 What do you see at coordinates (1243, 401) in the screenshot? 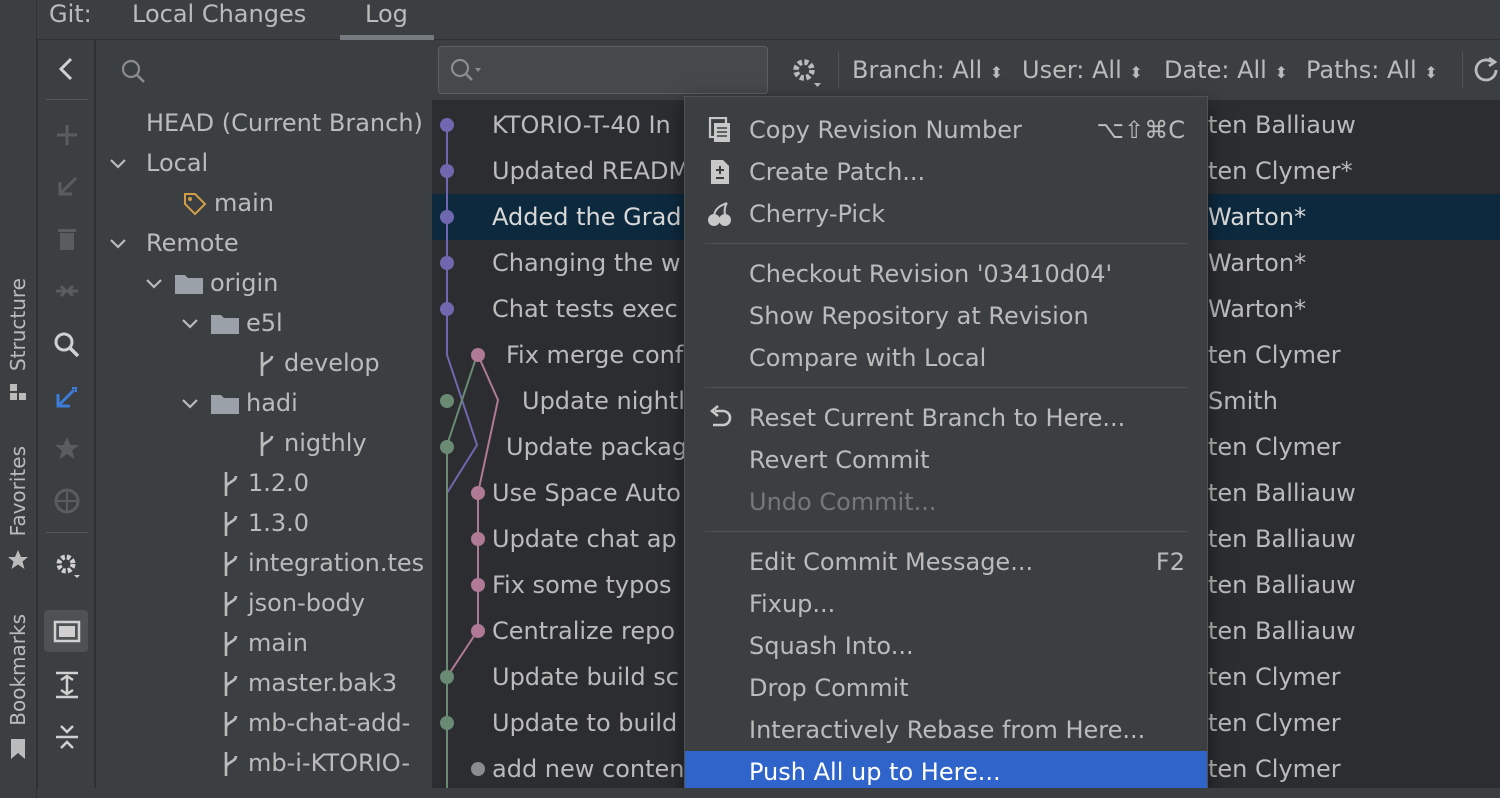
I see `commit-author: Smith` at bounding box center [1243, 401].